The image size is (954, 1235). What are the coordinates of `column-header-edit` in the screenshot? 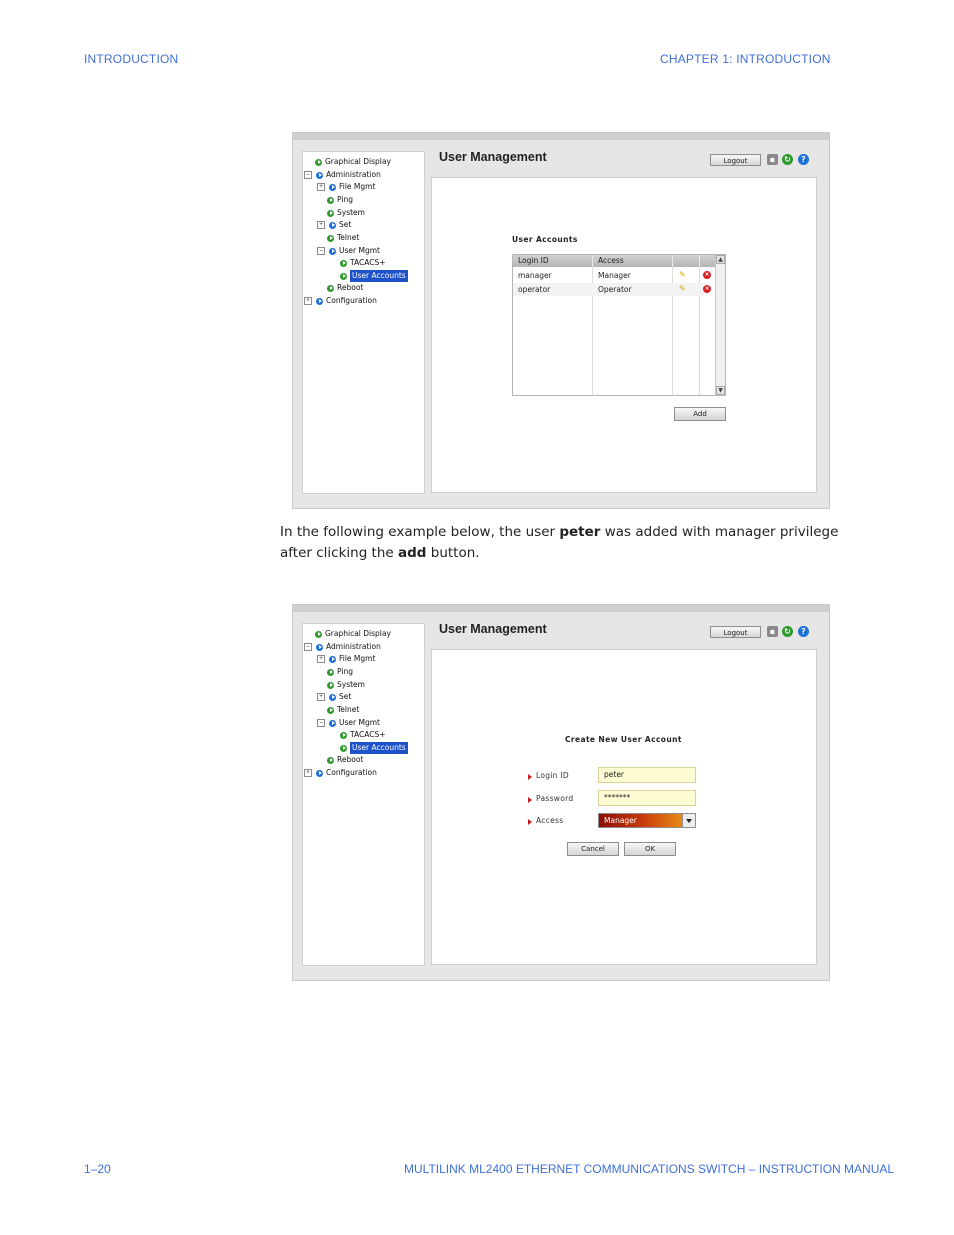 It's located at (686, 261).